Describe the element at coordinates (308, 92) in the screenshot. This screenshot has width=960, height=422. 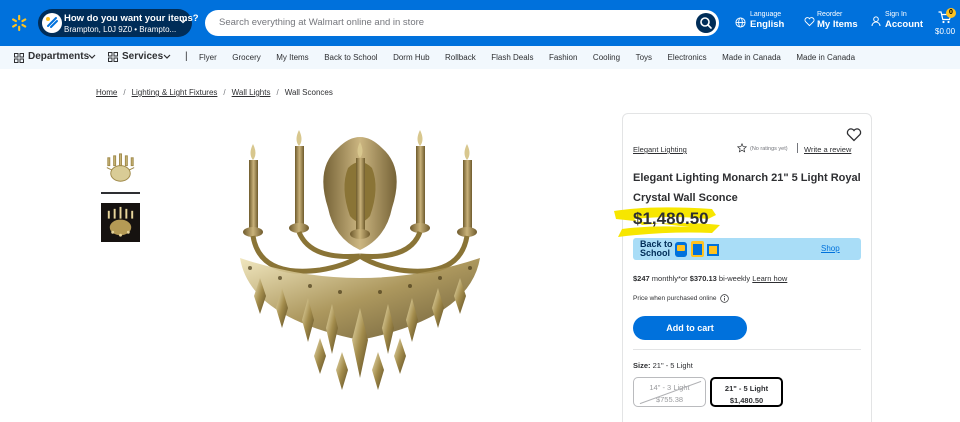
I see `breadcrumb-current: Wall Sconces` at that location.